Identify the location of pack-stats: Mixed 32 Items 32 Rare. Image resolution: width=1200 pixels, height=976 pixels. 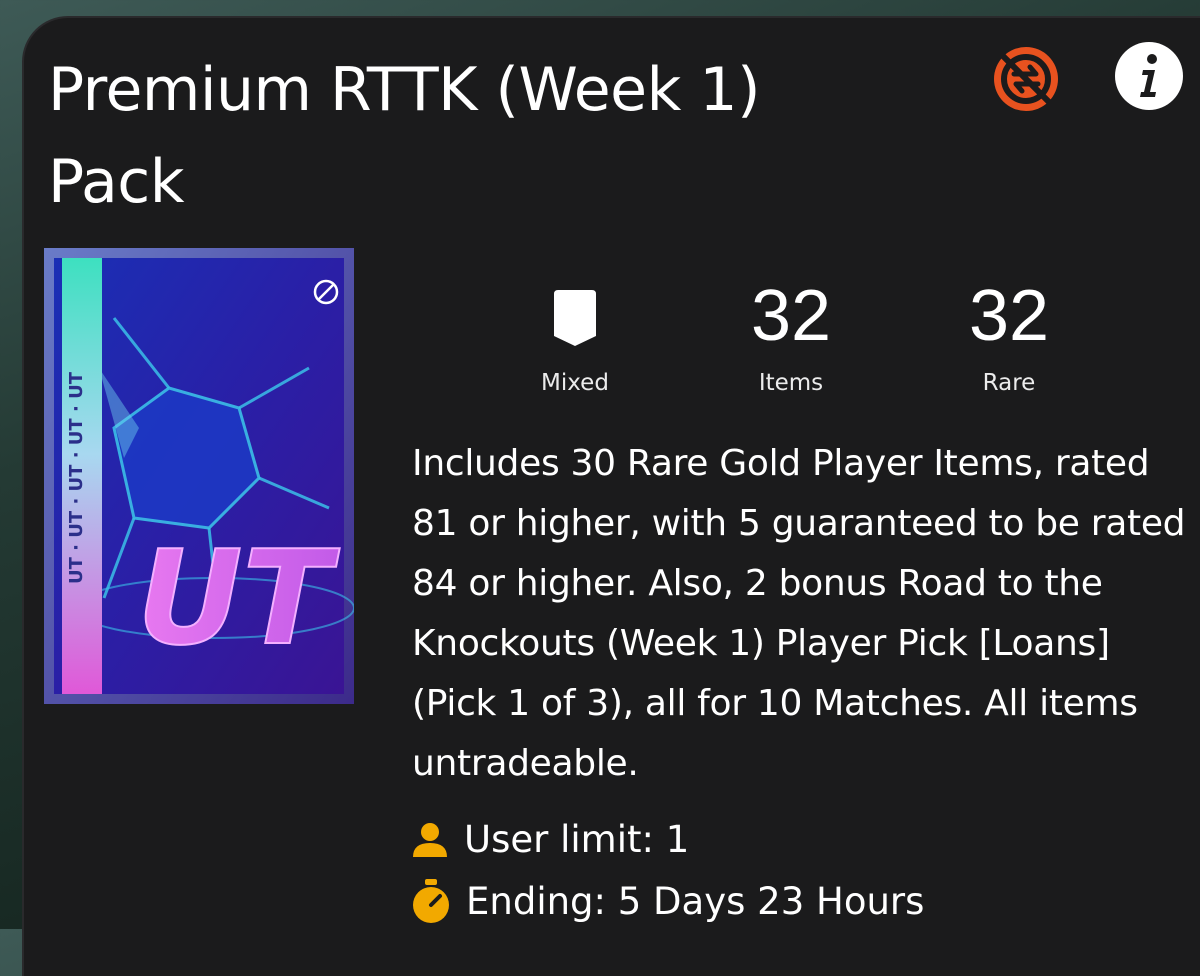
(810, 343).